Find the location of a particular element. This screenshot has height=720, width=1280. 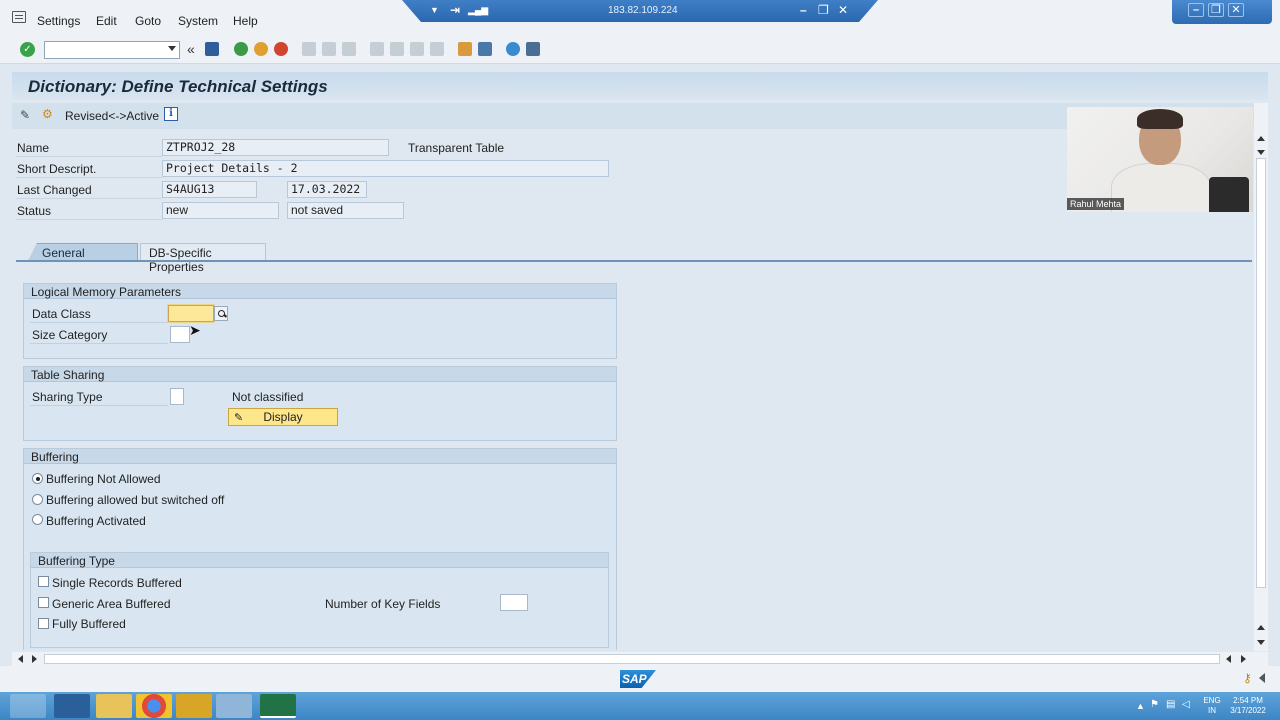

print-icon is located at coordinates (309, 49).